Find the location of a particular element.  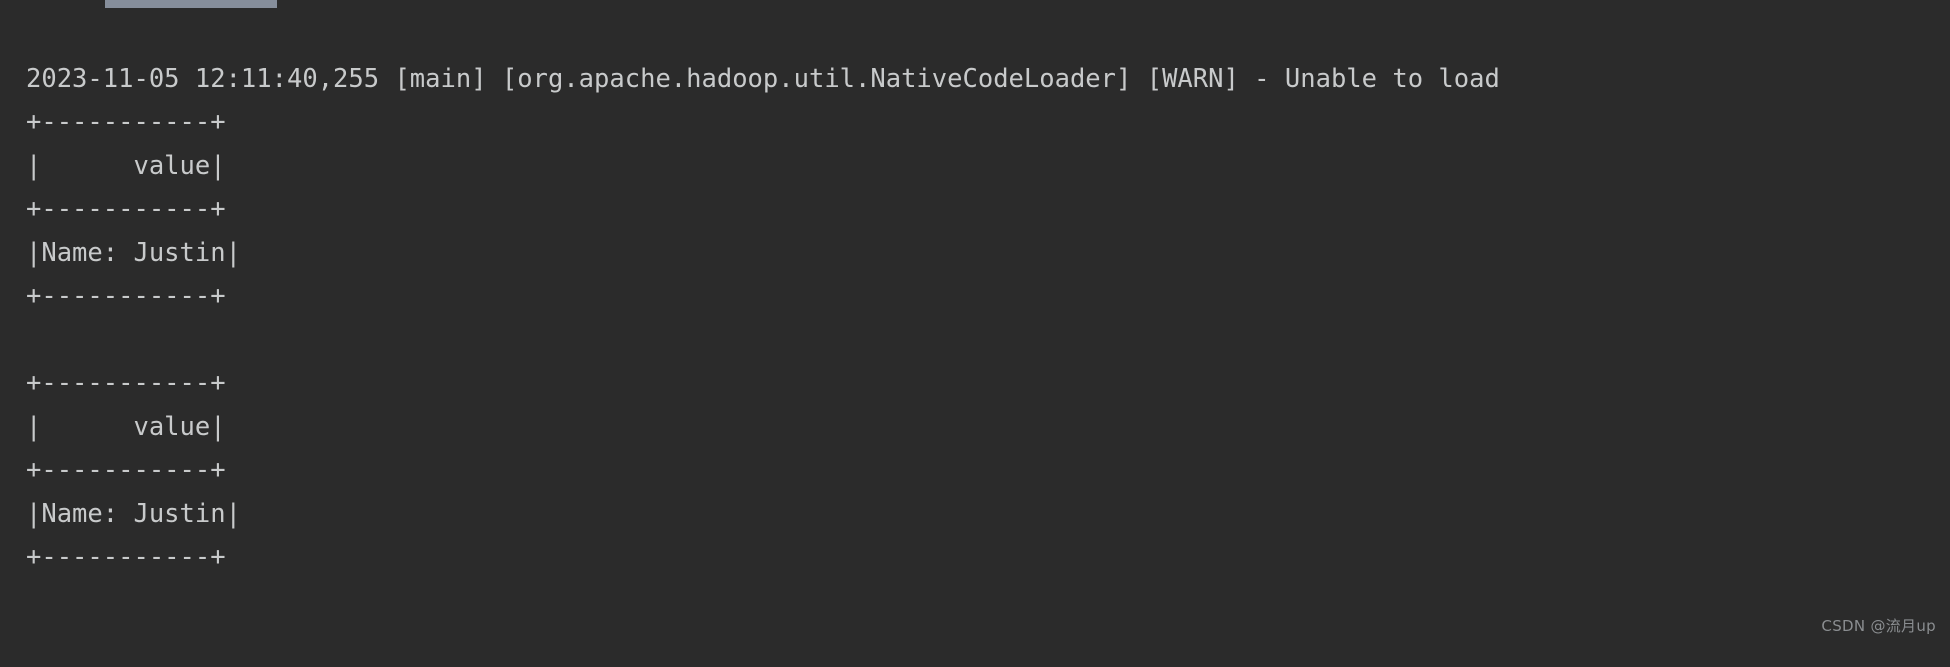

table-2-header-row: | value| is located at coordinates (126, 426).